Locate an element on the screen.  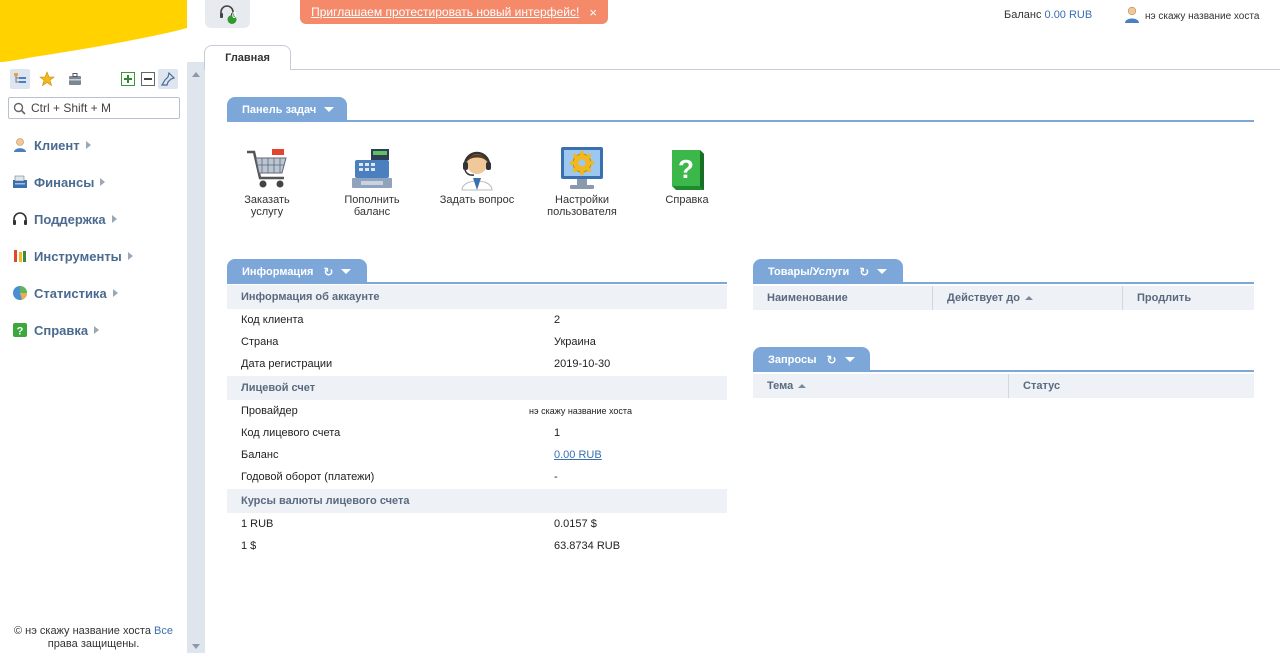
goods-header: Товары/Услуги ↻ is located at coordinates (1003, 271).